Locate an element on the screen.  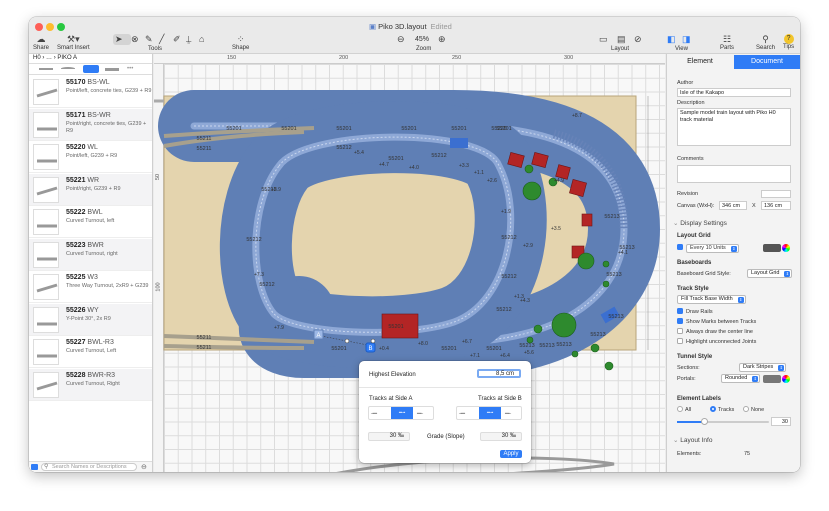
breadcrumb-current: PIKO A is located at coordinates (67, 58).